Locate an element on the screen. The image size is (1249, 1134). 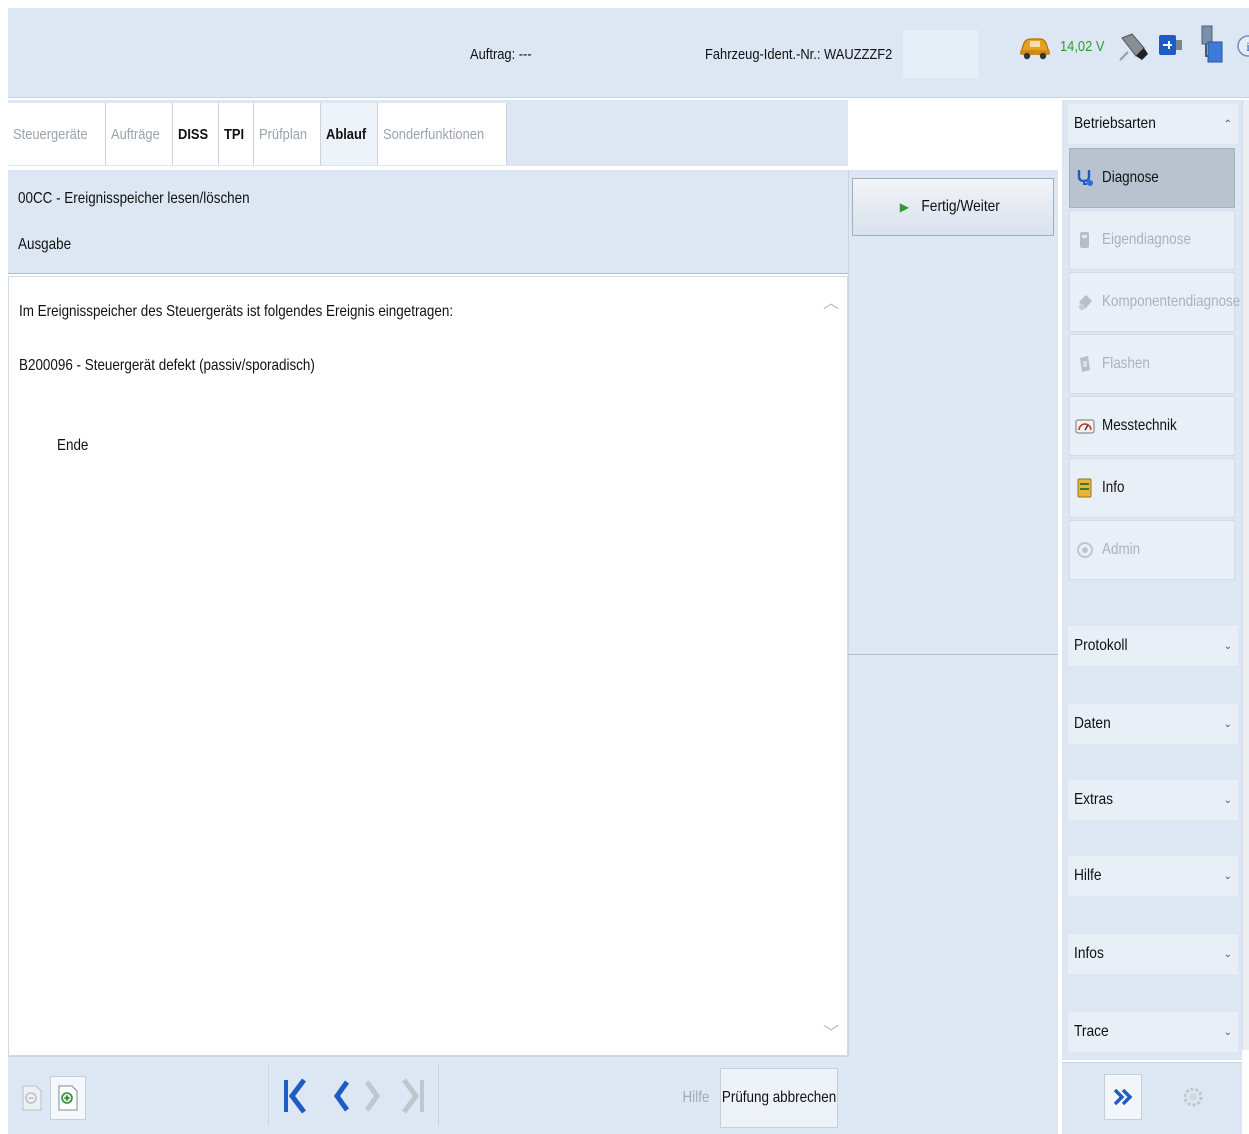
chevron-up-icon: ⌃ is located at coordinates (1227, 124).